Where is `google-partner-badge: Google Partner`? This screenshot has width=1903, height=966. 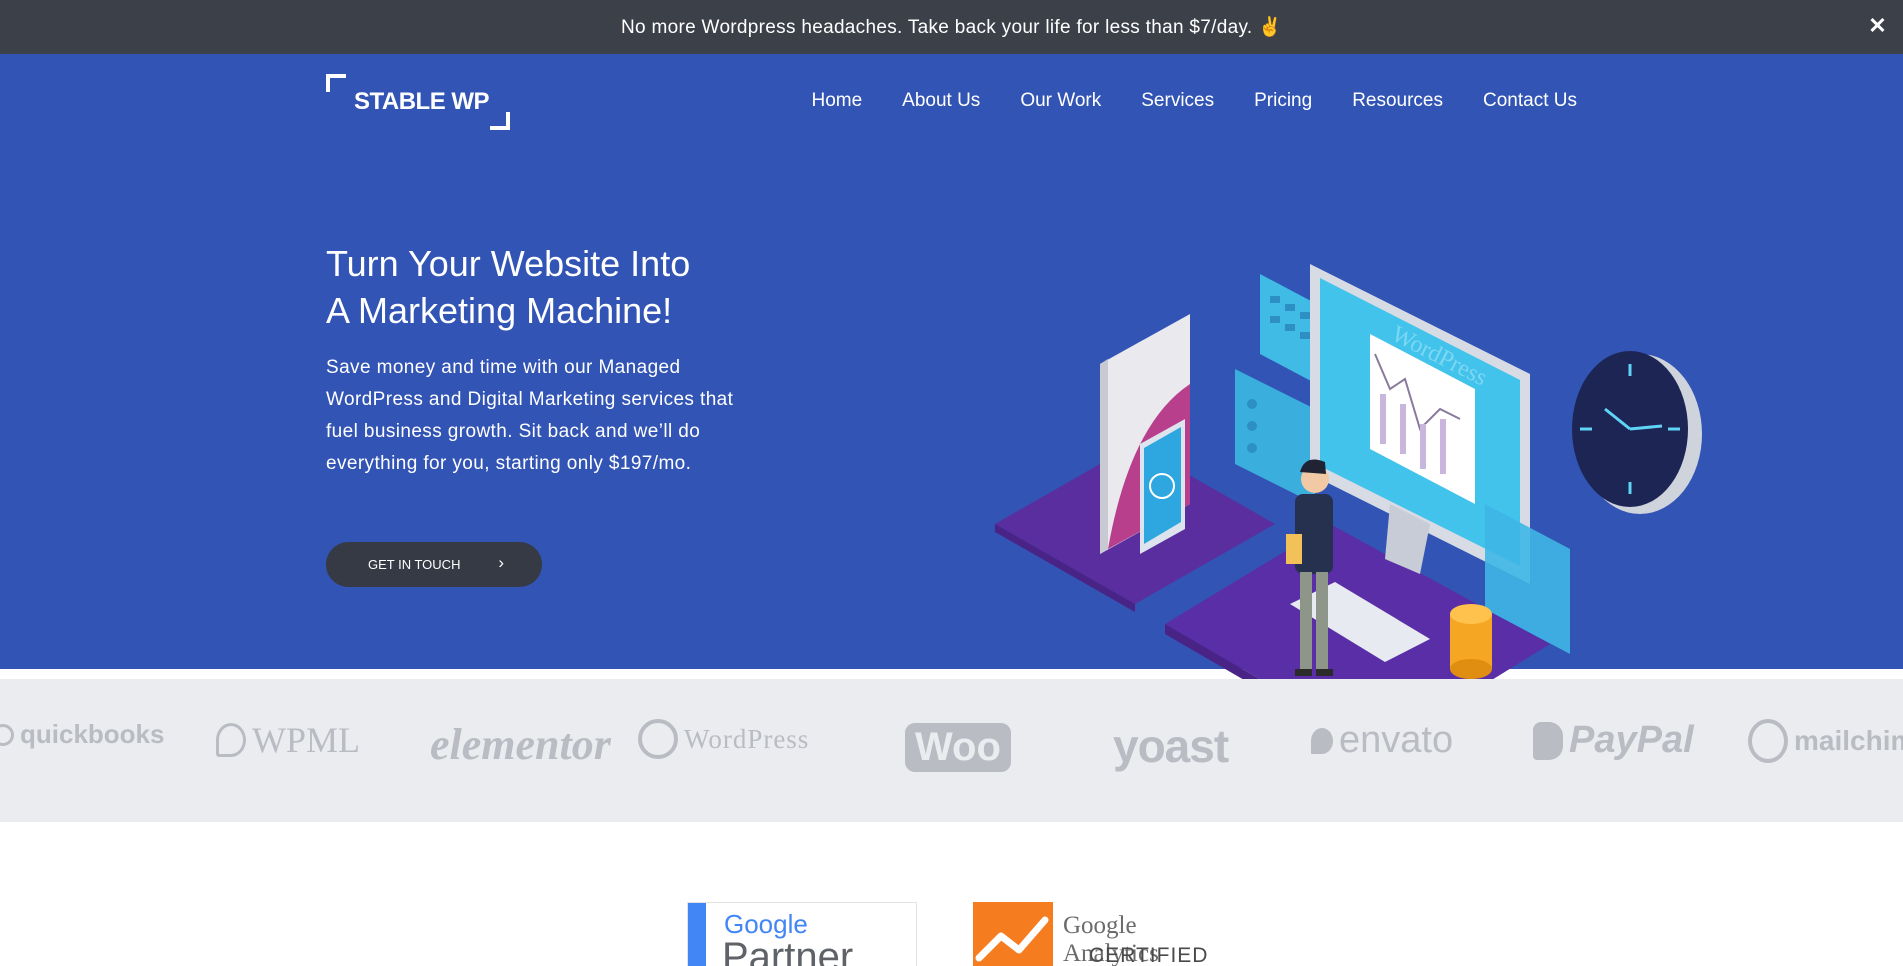 google-partner-badge: Google Partner is located at coordinates (802, 934).